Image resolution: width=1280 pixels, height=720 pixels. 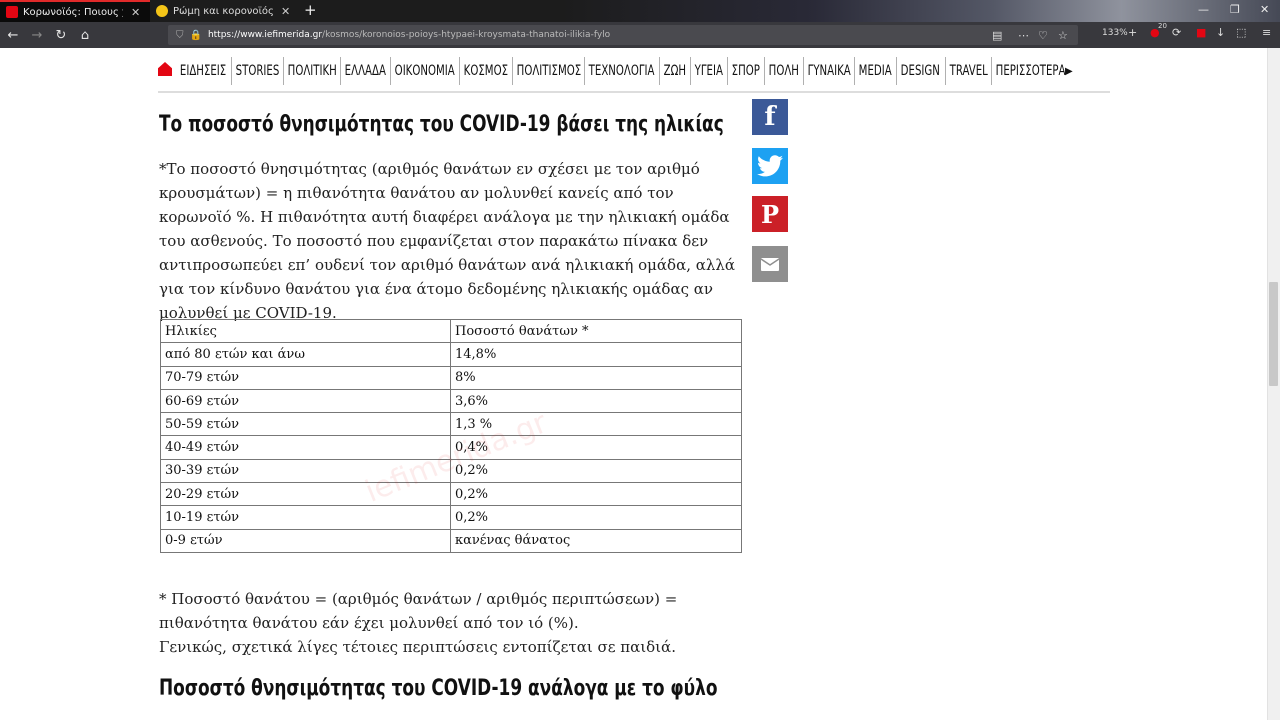 I want to click on mortality-rate-cell: 14,8%, so click(x=596, y=354).